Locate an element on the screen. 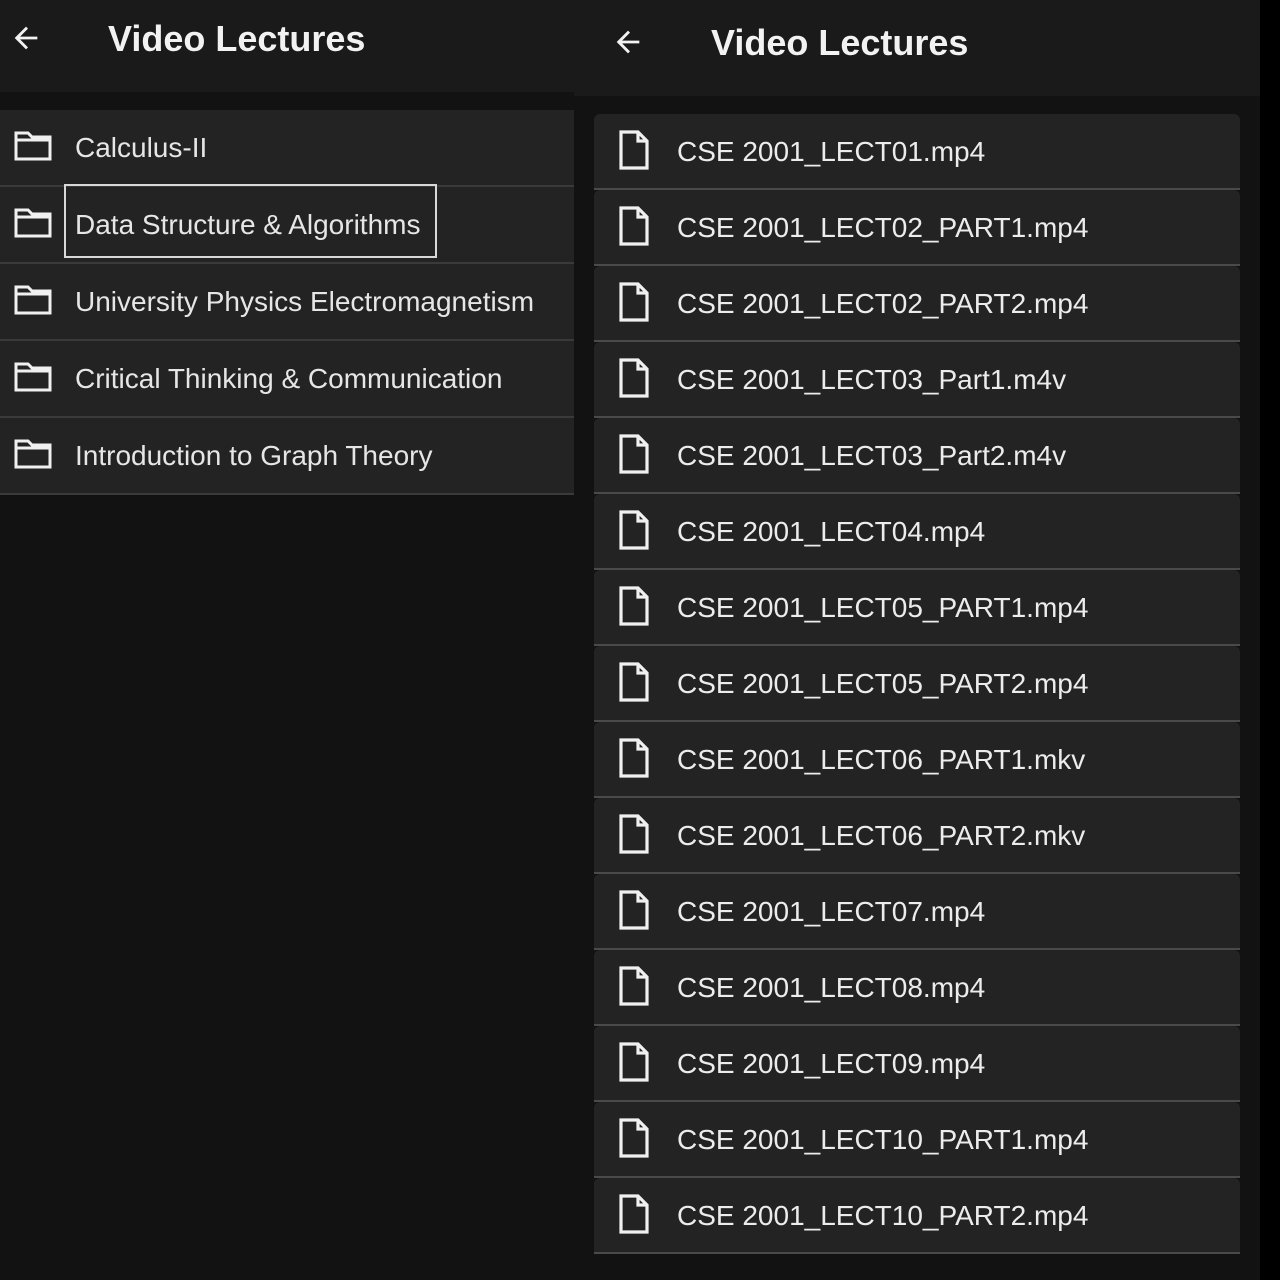  file-label: CSE 2001_LECT05_PART2.mp4 is located at coordinates (883, 683).